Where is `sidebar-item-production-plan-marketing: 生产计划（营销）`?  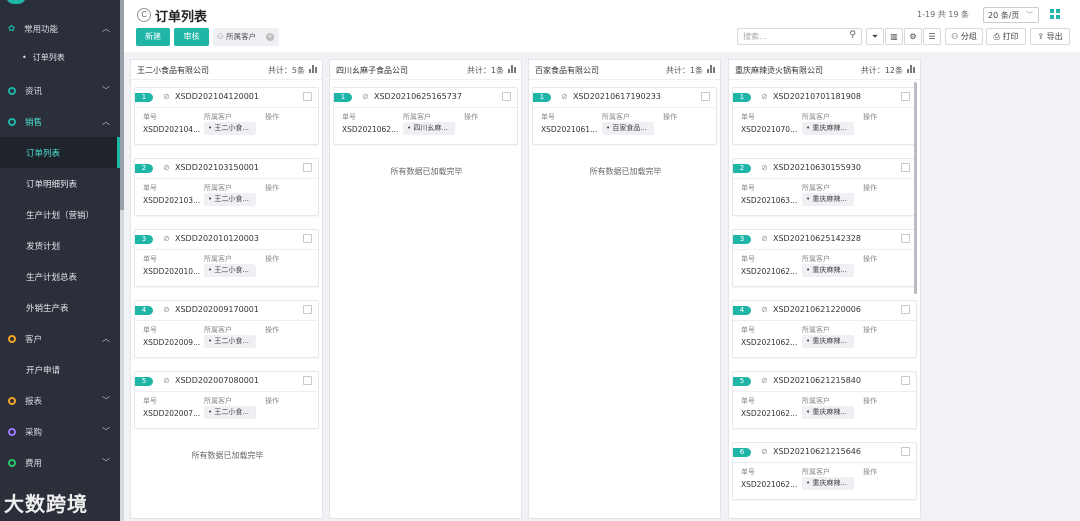 sidebar-item-production-plan-marketing: 生产计划（营销） is located at coordinates (60, 214).